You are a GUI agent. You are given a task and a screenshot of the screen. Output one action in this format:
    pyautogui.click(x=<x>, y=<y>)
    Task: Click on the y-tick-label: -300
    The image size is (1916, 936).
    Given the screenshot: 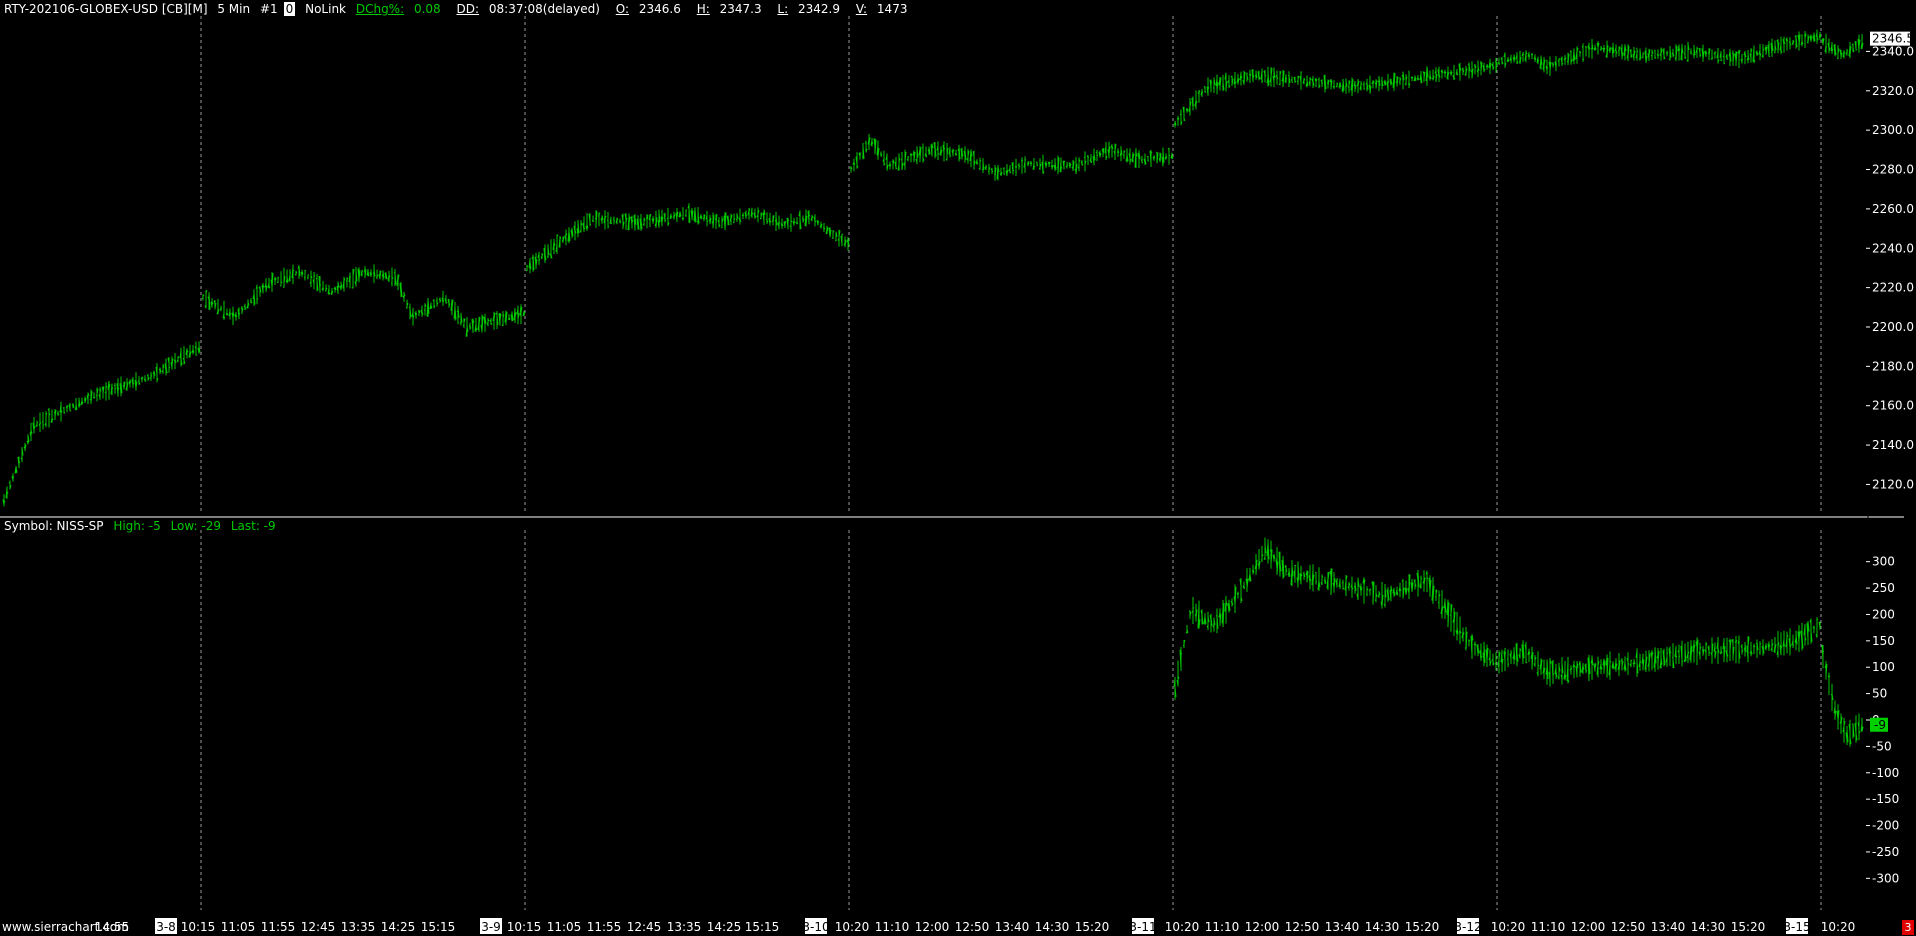 What is the action you would take?
    pyautogui.click(x=1885, y=878)
    